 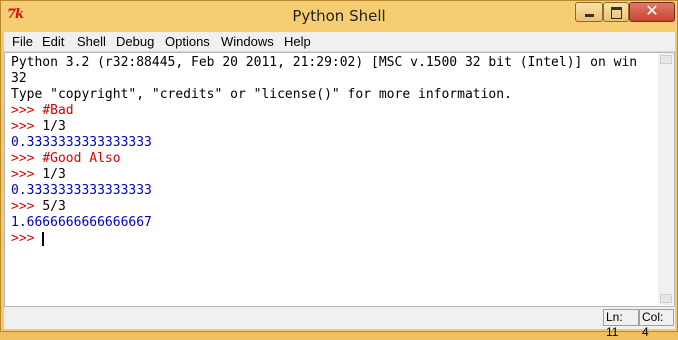 What do you see at coordinates (187, 41) in the screenshot?
I see `menu-options: Options` at bounding box center [187, 41].